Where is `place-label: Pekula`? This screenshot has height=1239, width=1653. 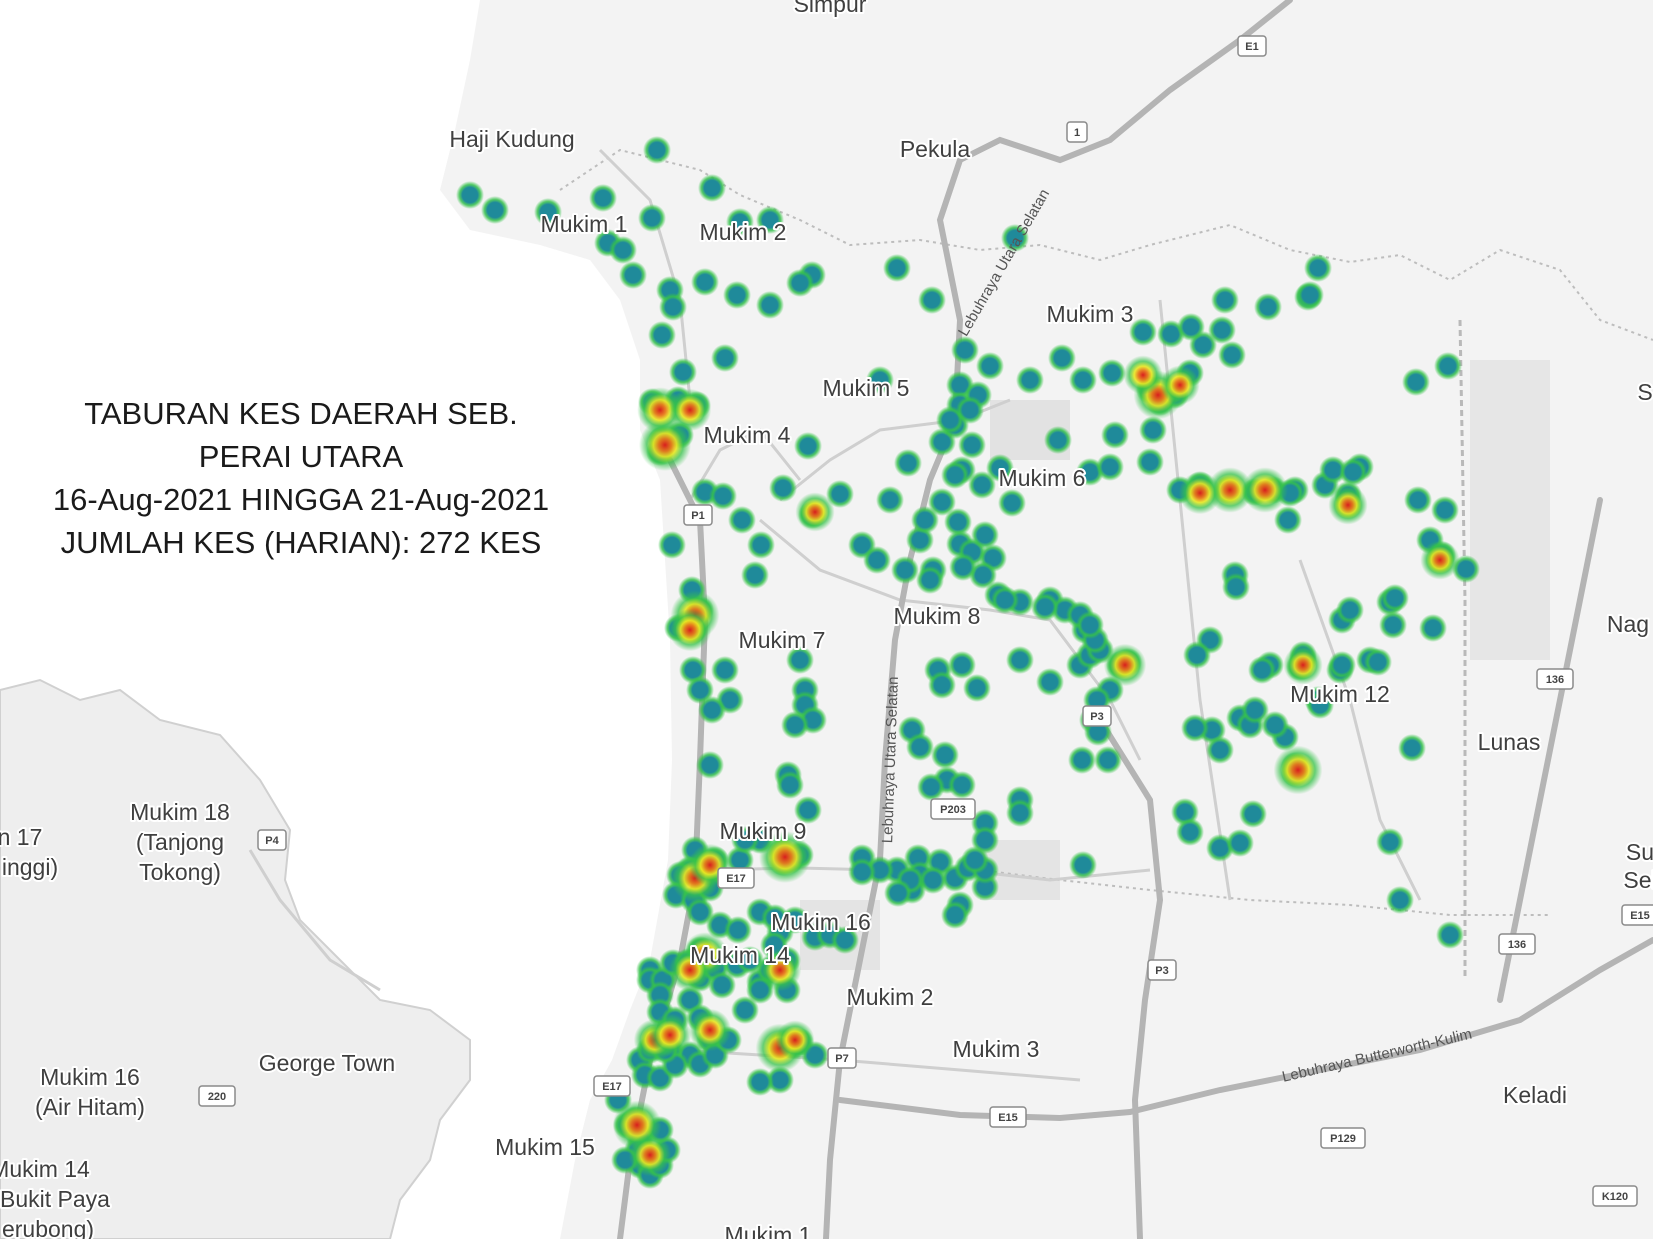
place-label: Pekula is located at coordinates (935, 149).